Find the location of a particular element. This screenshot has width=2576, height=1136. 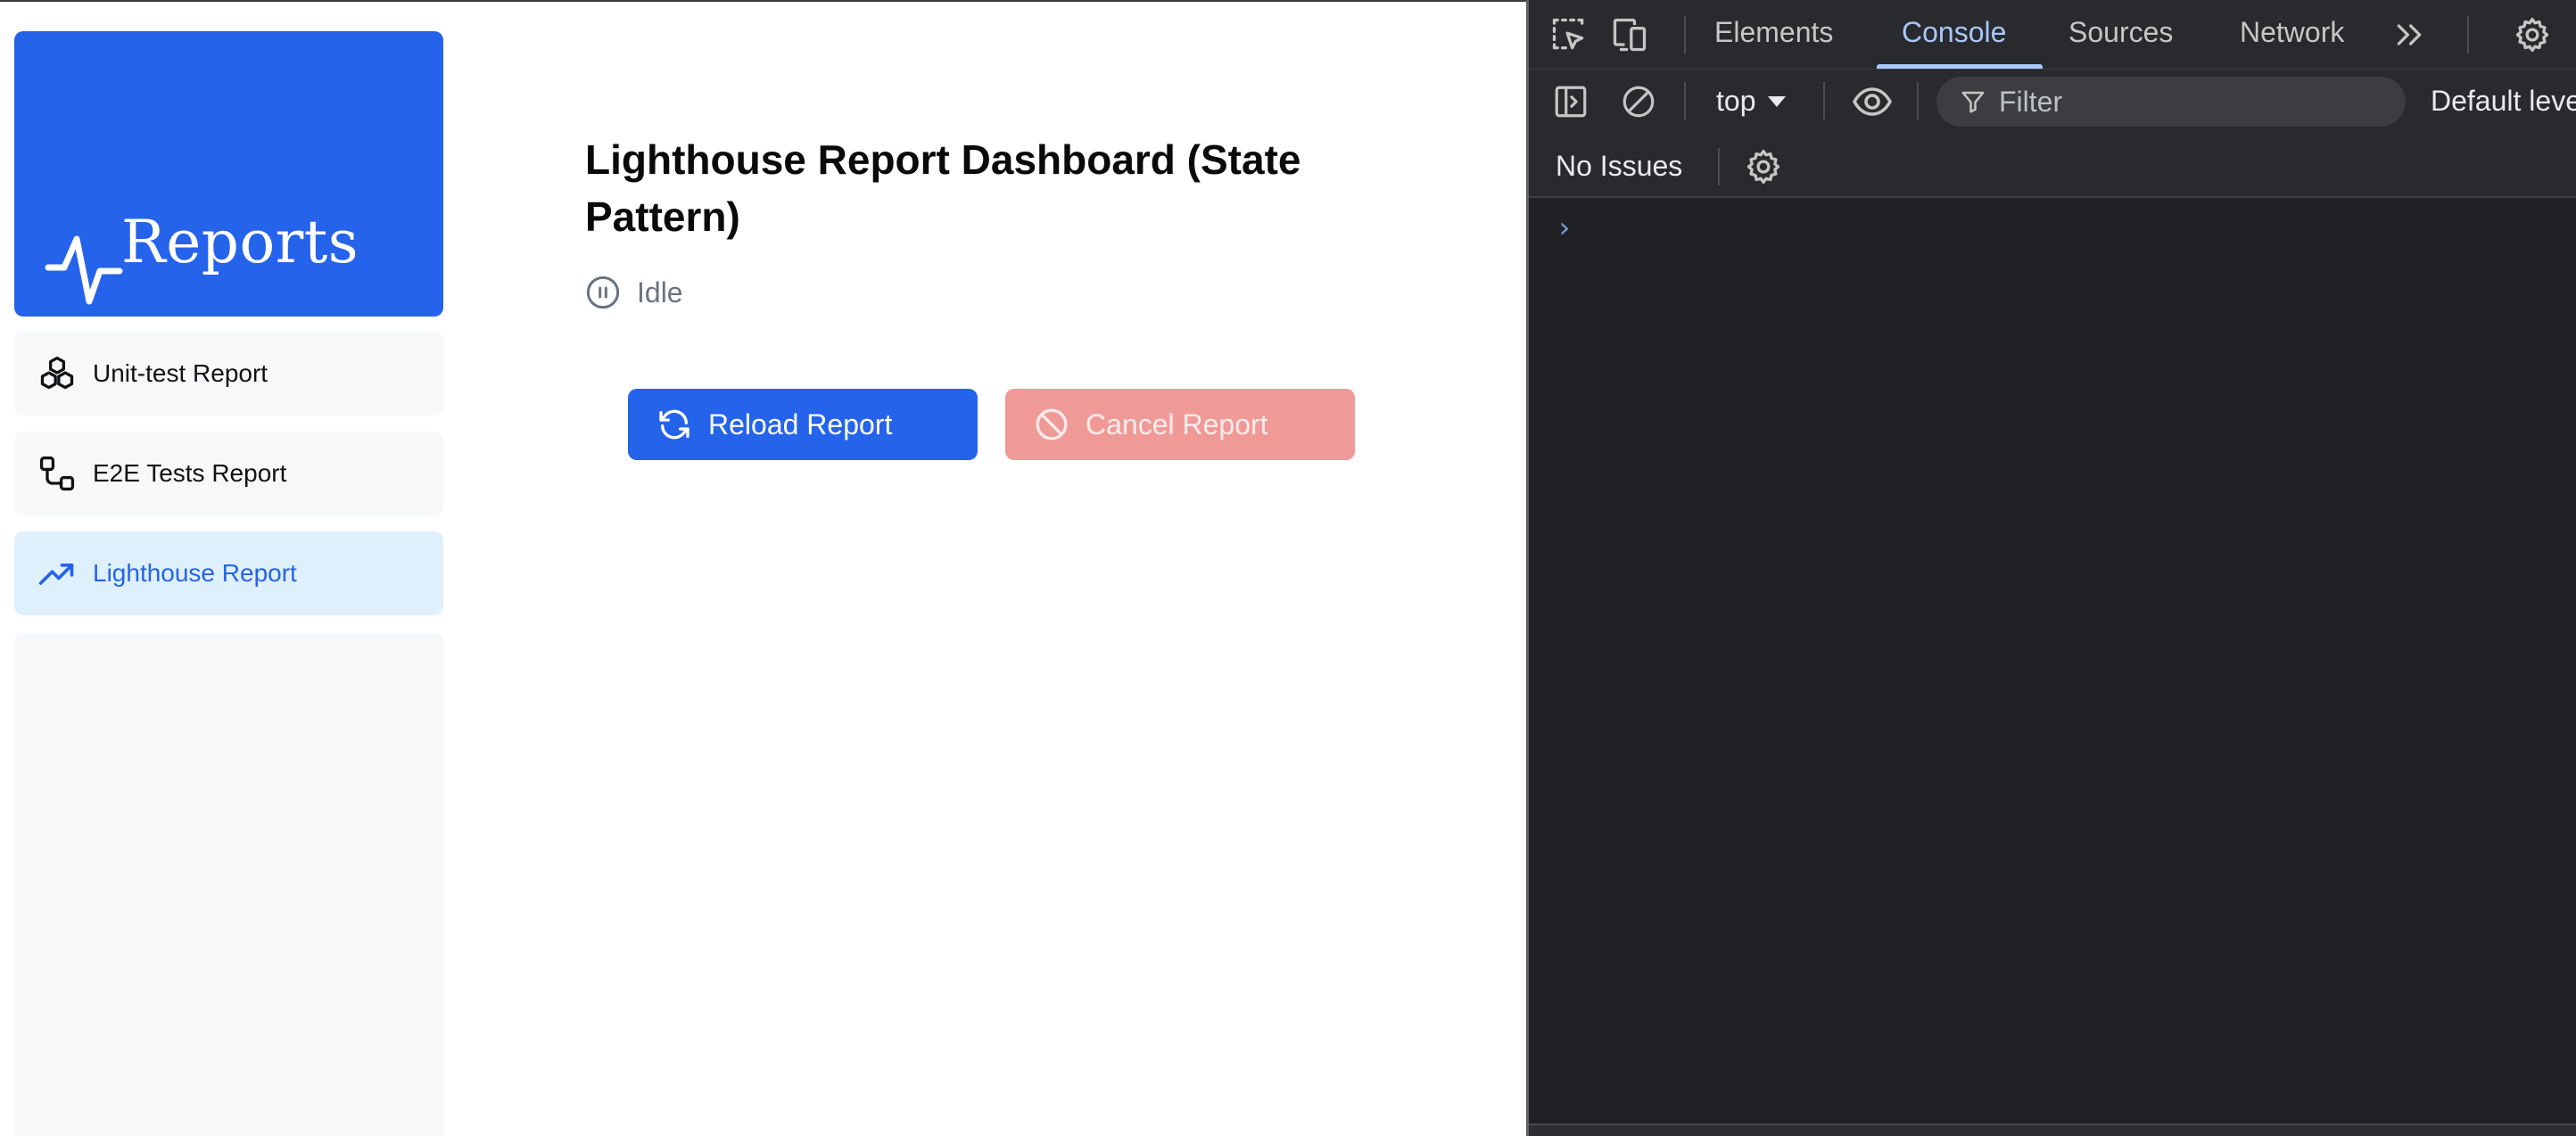

workflow-icon is located at coordinates (57, 473).